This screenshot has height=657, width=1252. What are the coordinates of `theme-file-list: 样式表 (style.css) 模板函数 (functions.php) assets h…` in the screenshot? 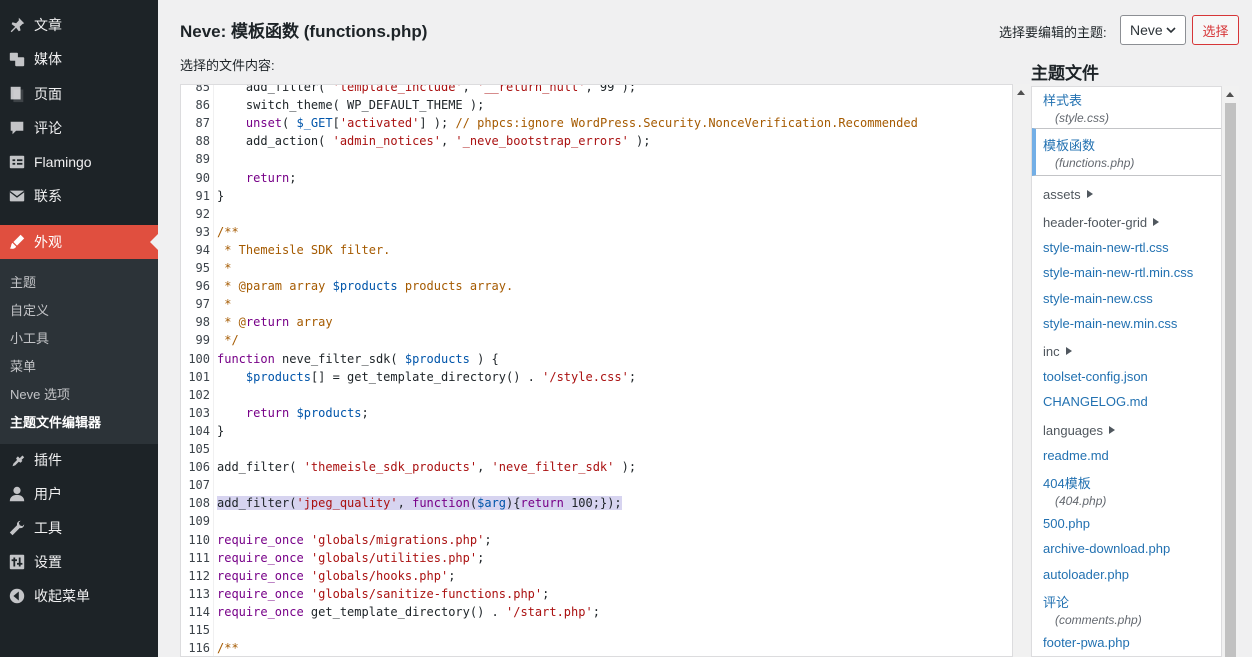 It's located at (1126, 371).